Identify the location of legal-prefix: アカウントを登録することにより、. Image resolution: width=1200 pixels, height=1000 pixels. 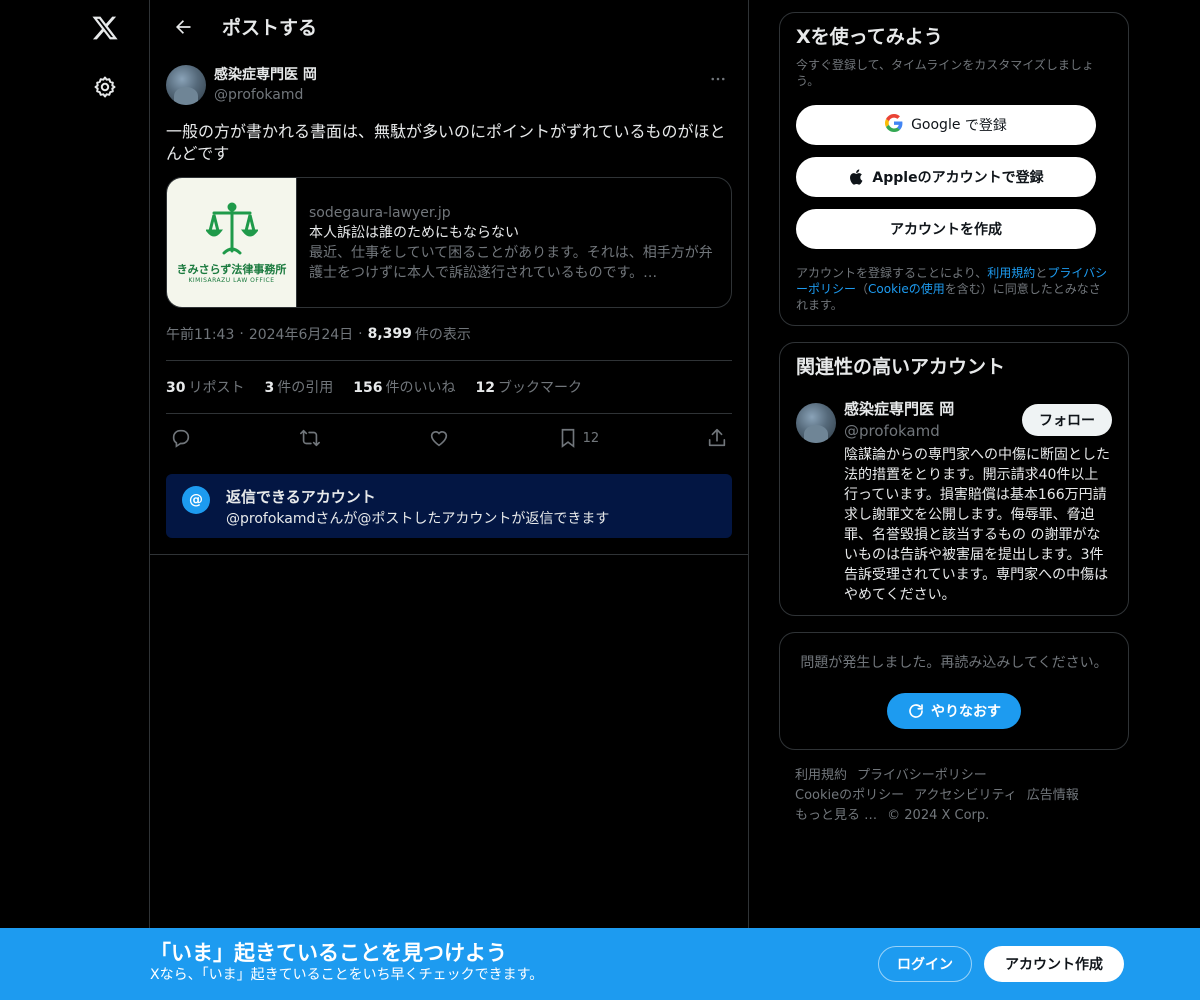
(892, 273).